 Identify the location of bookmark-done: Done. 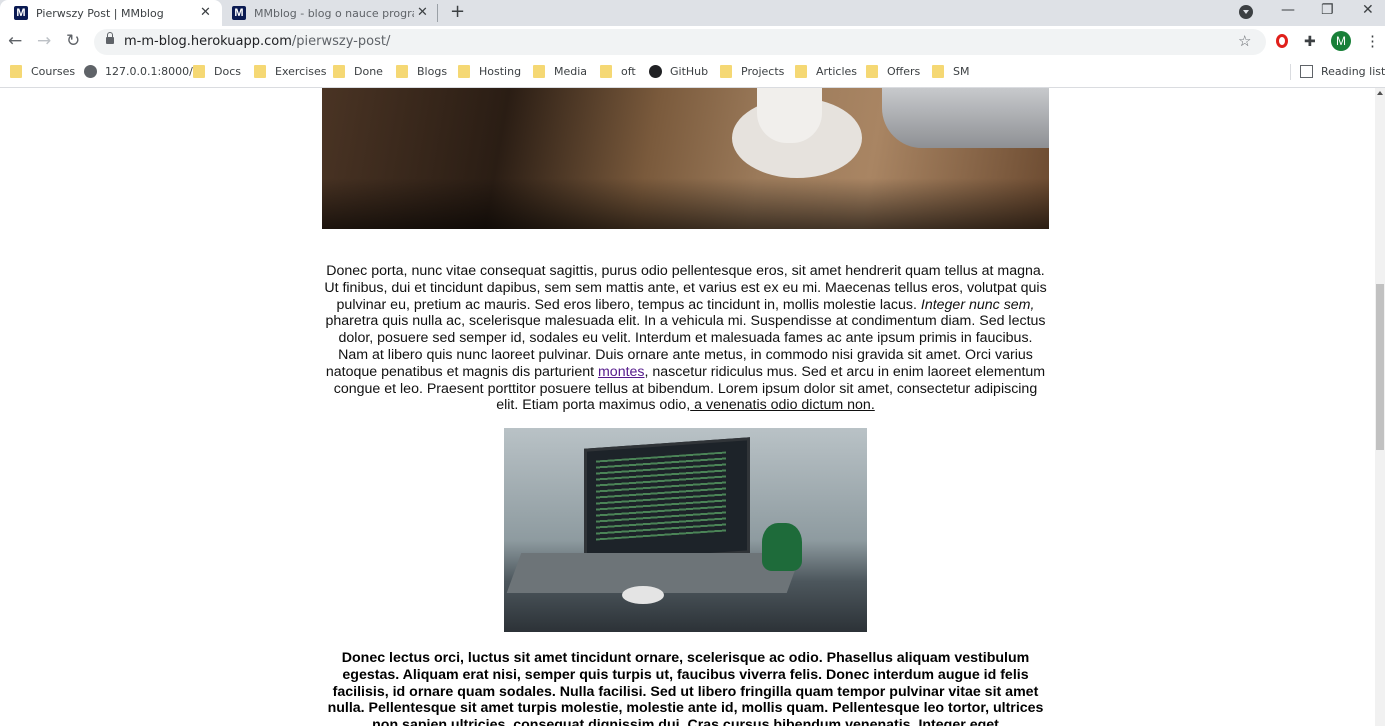
(358, 71).